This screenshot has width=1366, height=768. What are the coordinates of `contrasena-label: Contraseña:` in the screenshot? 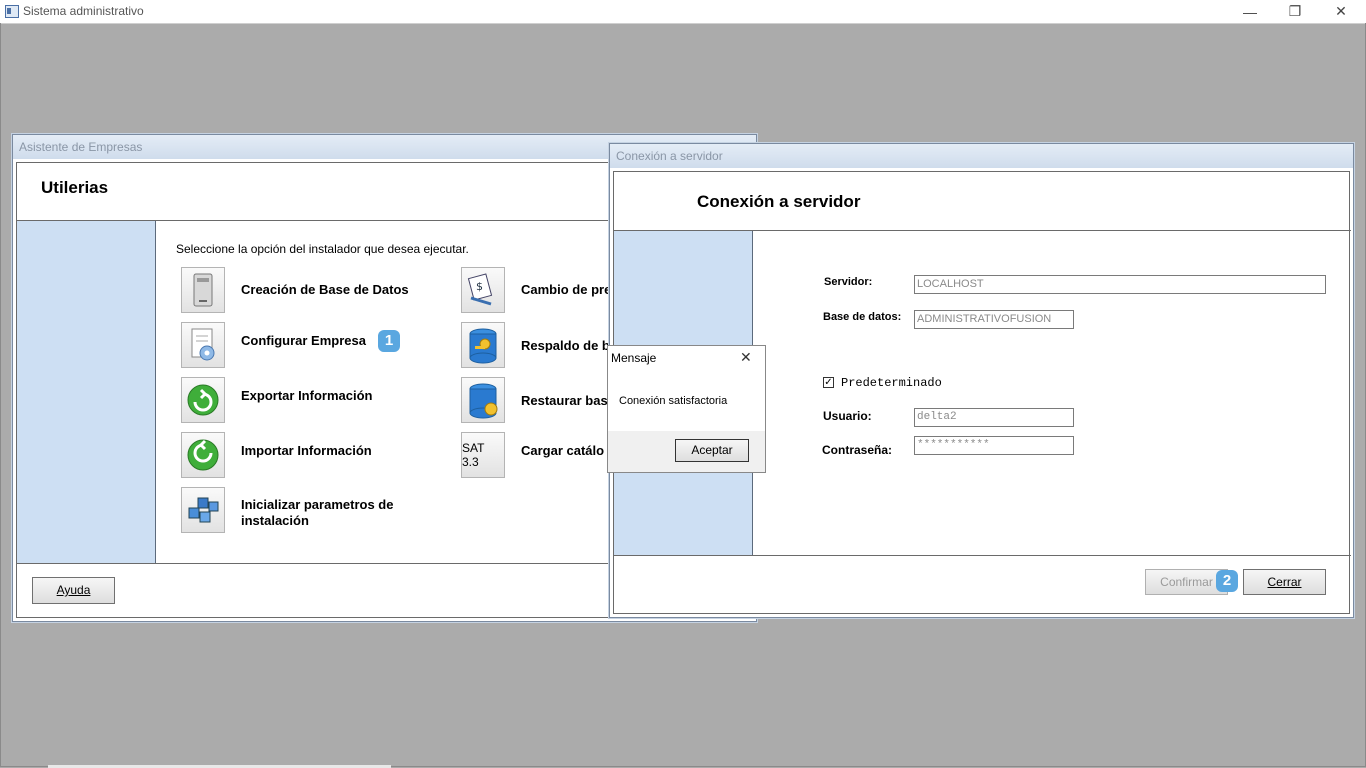 It's located at (857, 450).